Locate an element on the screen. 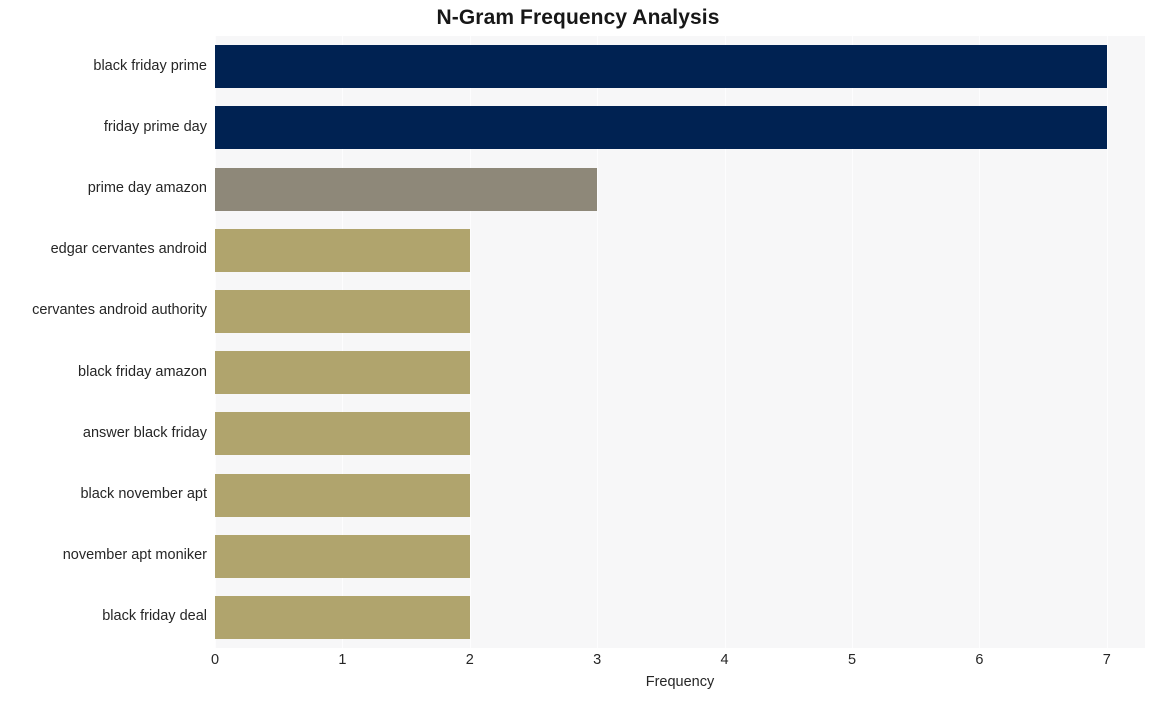 This screenshot has height=701, width=1156. x-axis-tick-labels: 0 1 2 3 4 5 6 7 is located at coordinates (578, 663).